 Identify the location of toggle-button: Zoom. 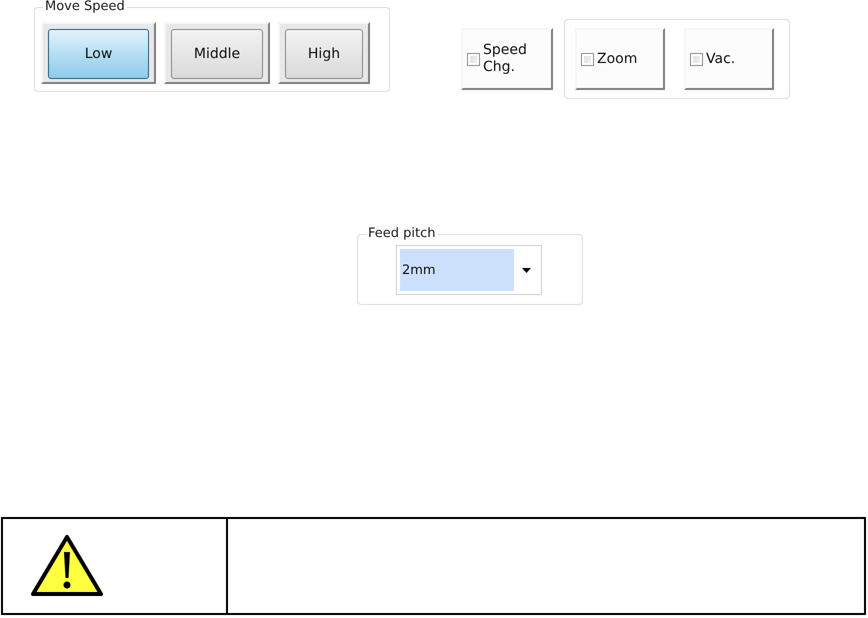
(620, 59).